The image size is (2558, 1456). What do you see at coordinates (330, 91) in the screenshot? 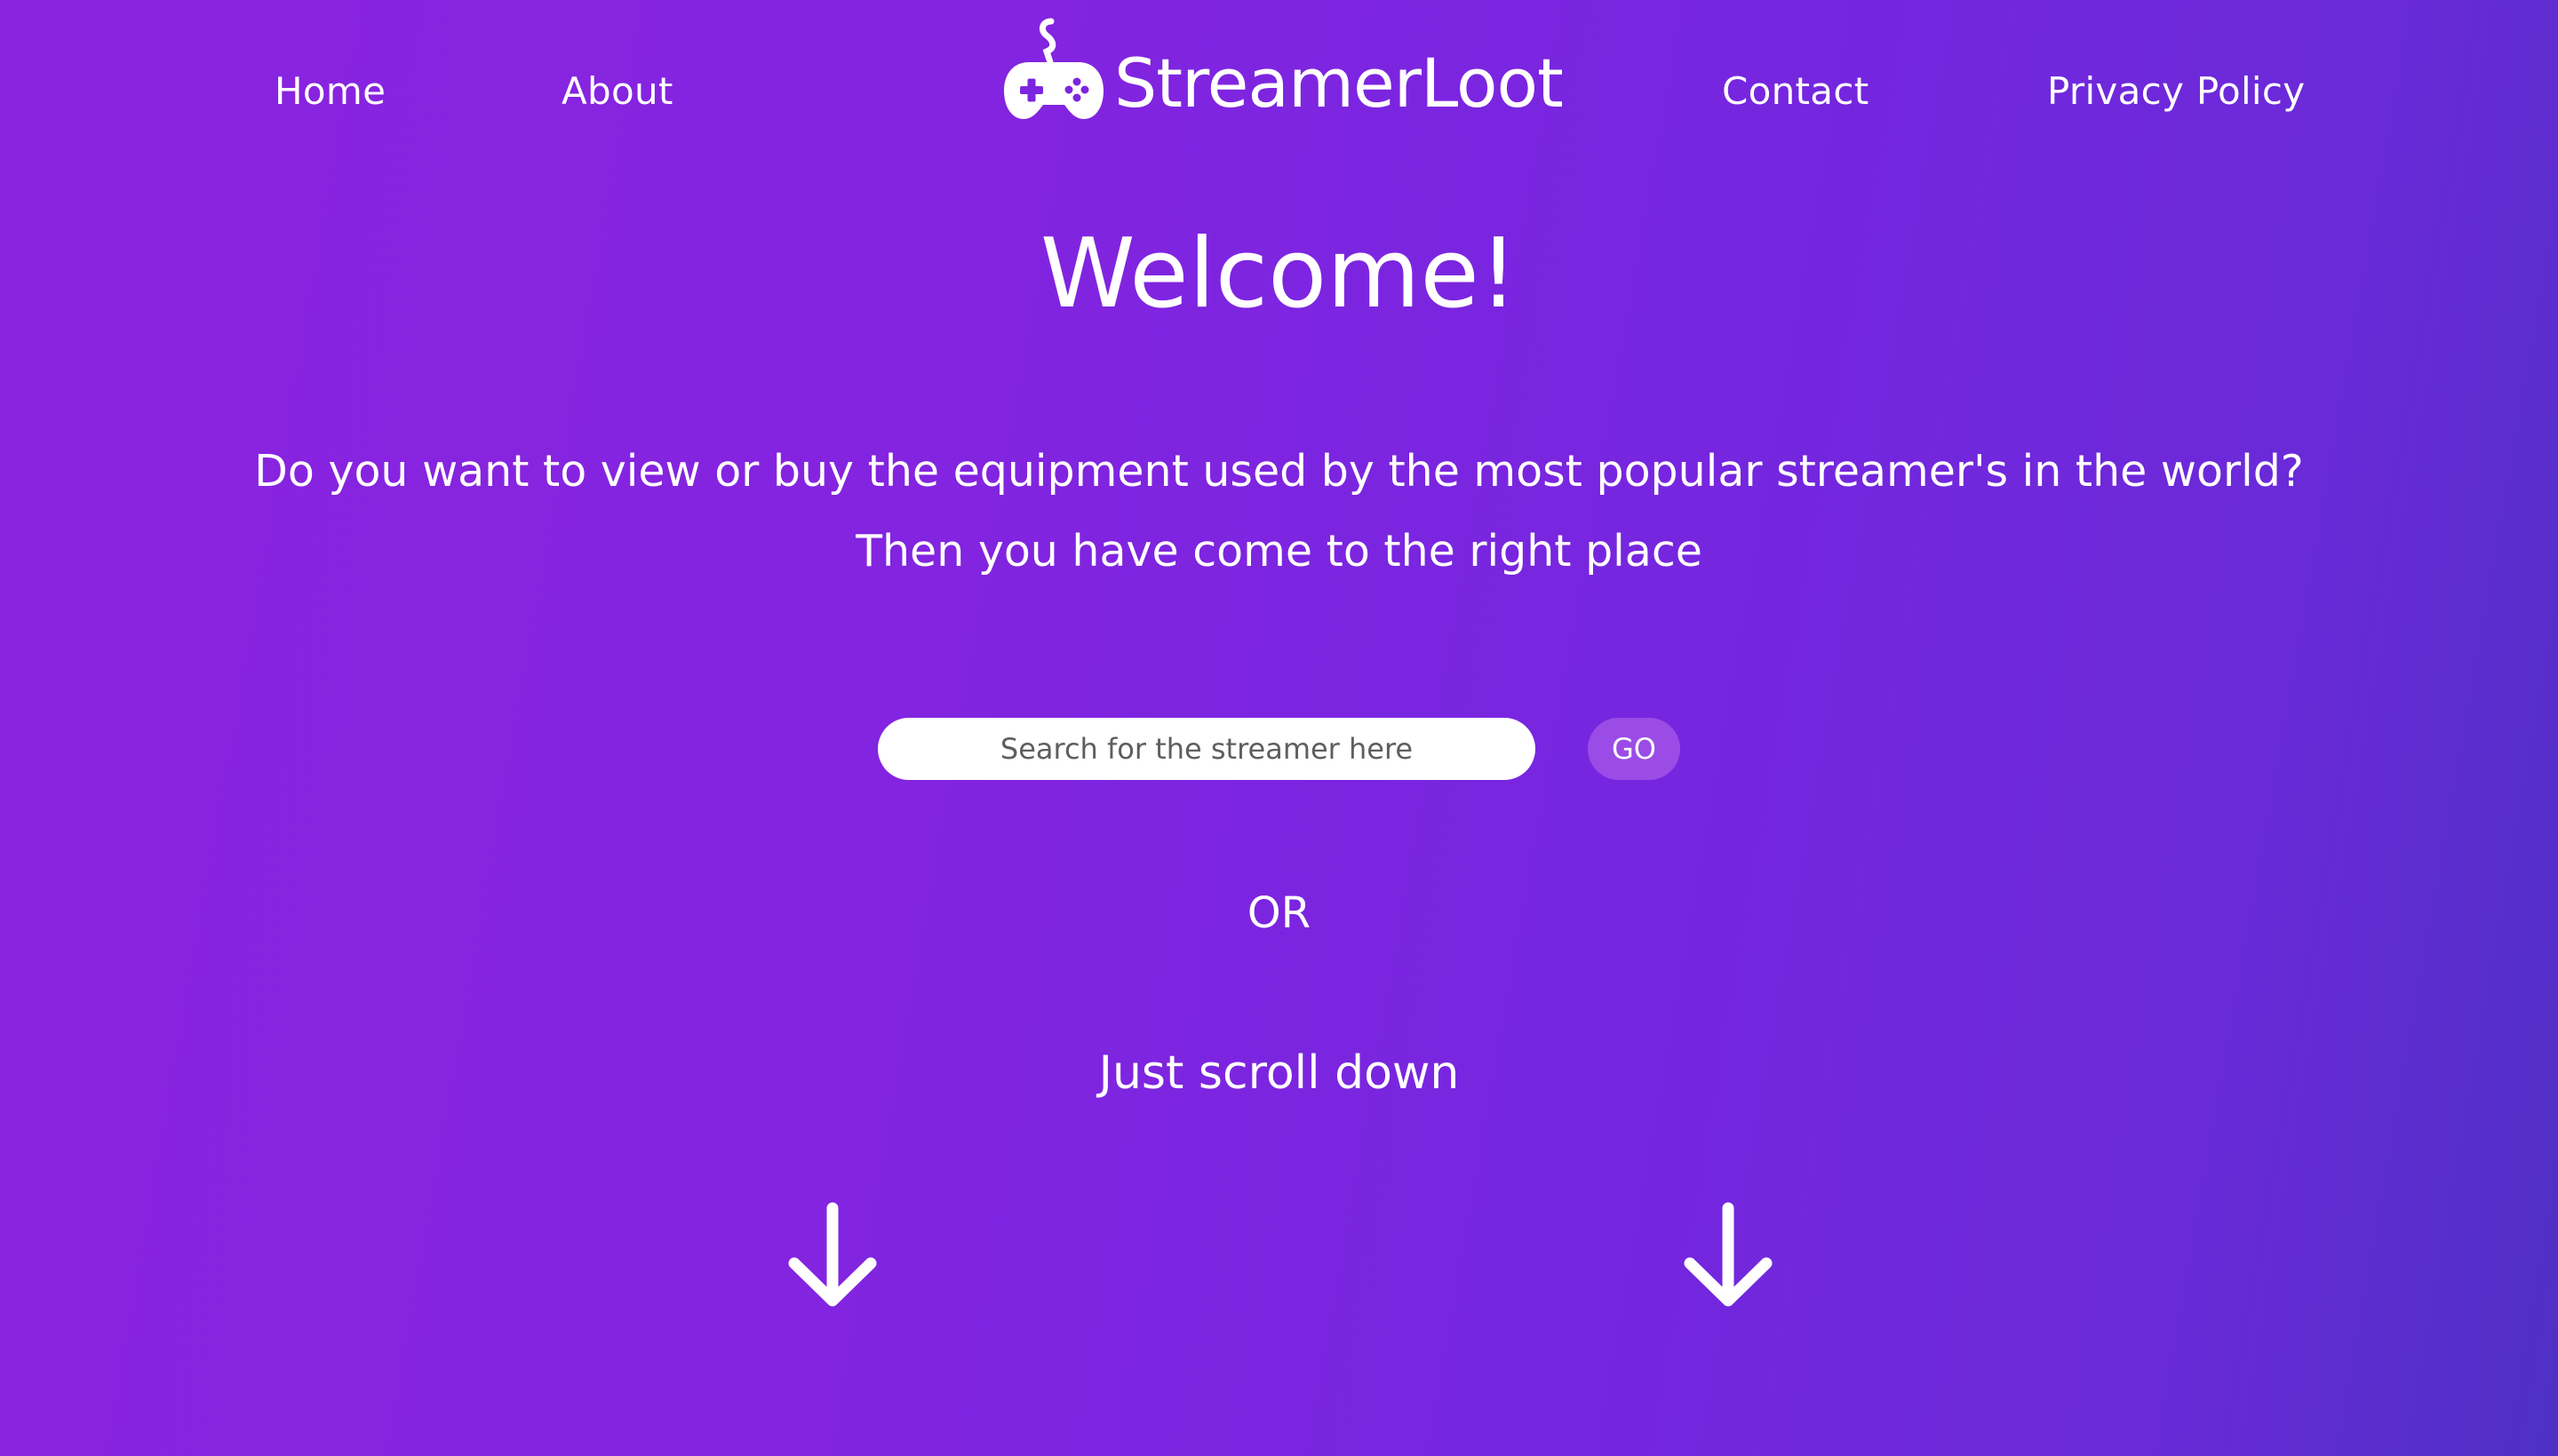
I see `nav-home-link: Home` at bounding box center [330, 91].